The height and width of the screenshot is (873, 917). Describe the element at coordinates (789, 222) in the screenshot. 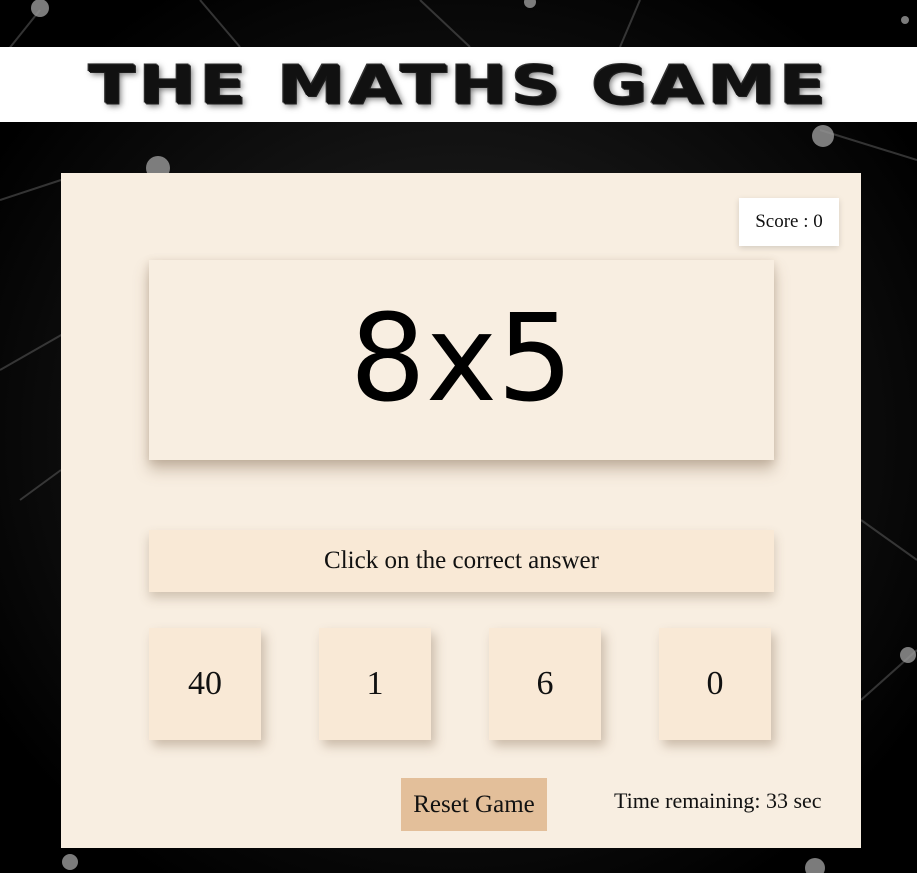

I see `score-display: Score : 0` at that location.